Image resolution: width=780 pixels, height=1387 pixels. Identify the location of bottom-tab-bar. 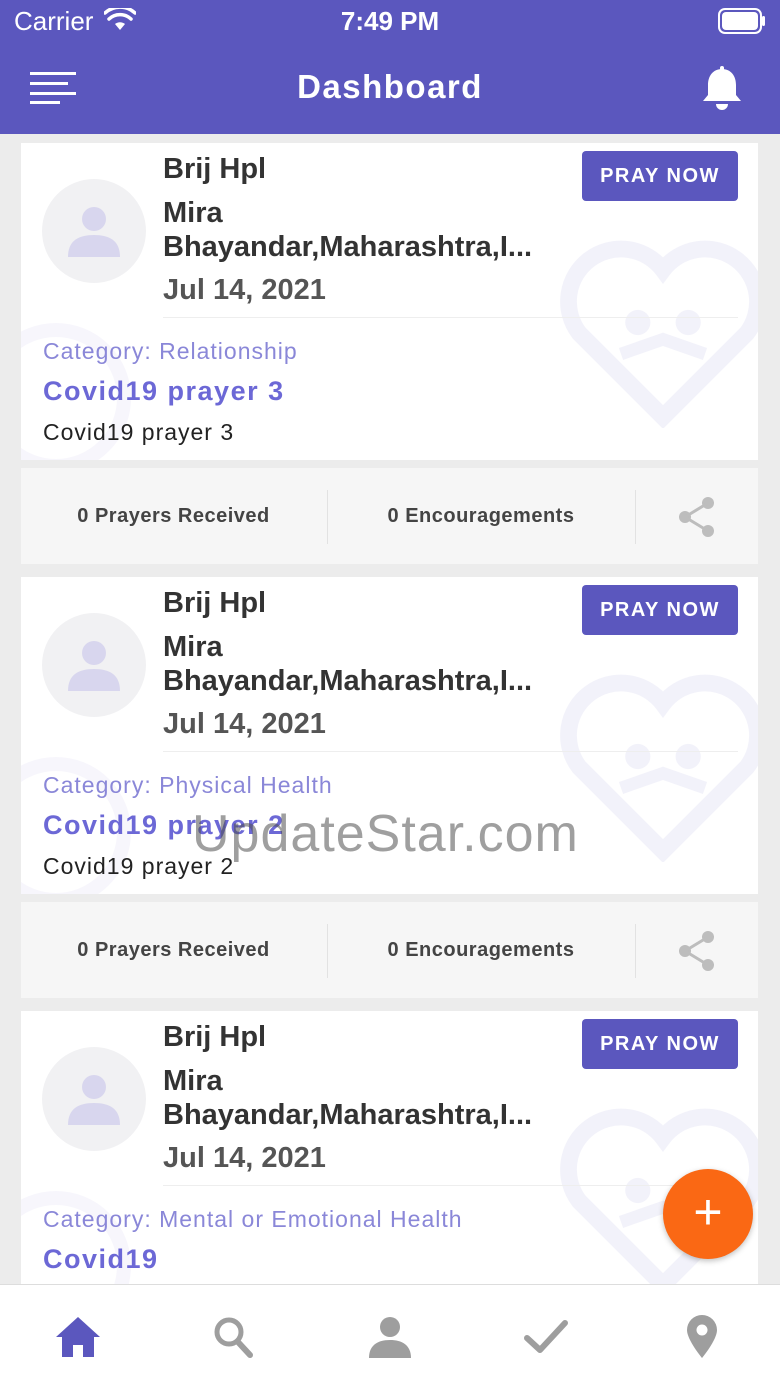
(390, 1335).